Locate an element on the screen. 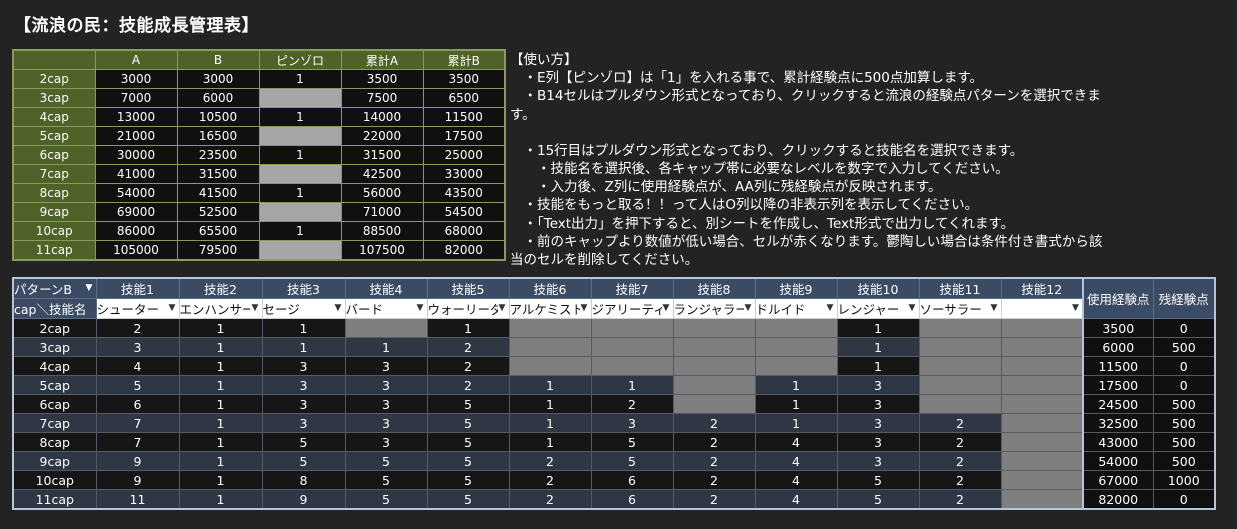 This screenshot has width=1237, height=529. skill-row-cap-label: 10cap is located at coordinates (54, 480).